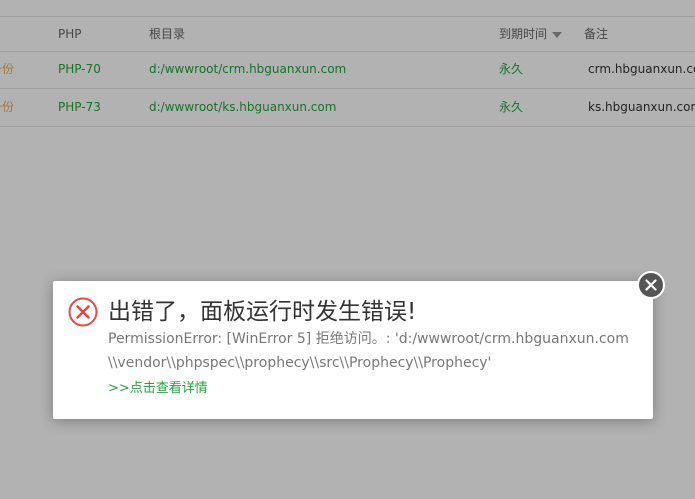 The image size is (695, 499). What do you see at coordinates (158, 386) in the screenshot?
I see `view-details-link: >>点击查看详情` at bounding box center [158, 386].